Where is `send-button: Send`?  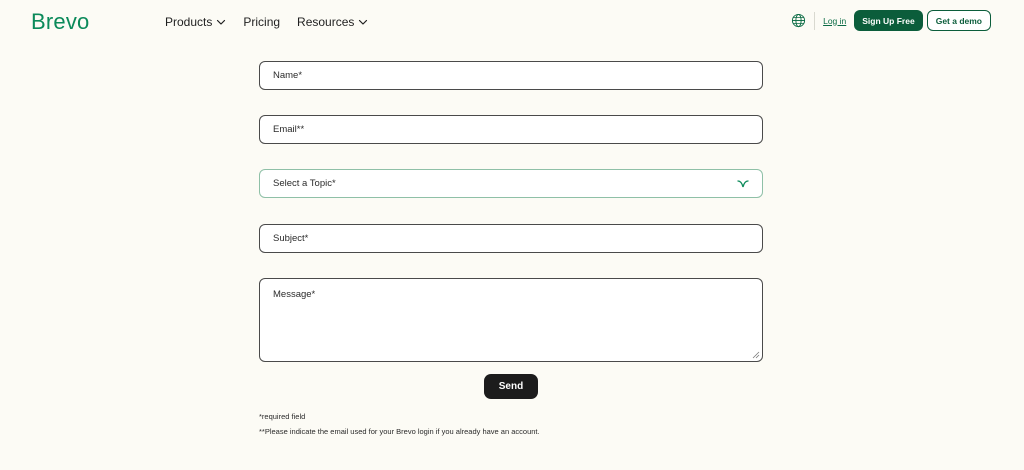
send-button: Send is located at coordinates (511, 386).